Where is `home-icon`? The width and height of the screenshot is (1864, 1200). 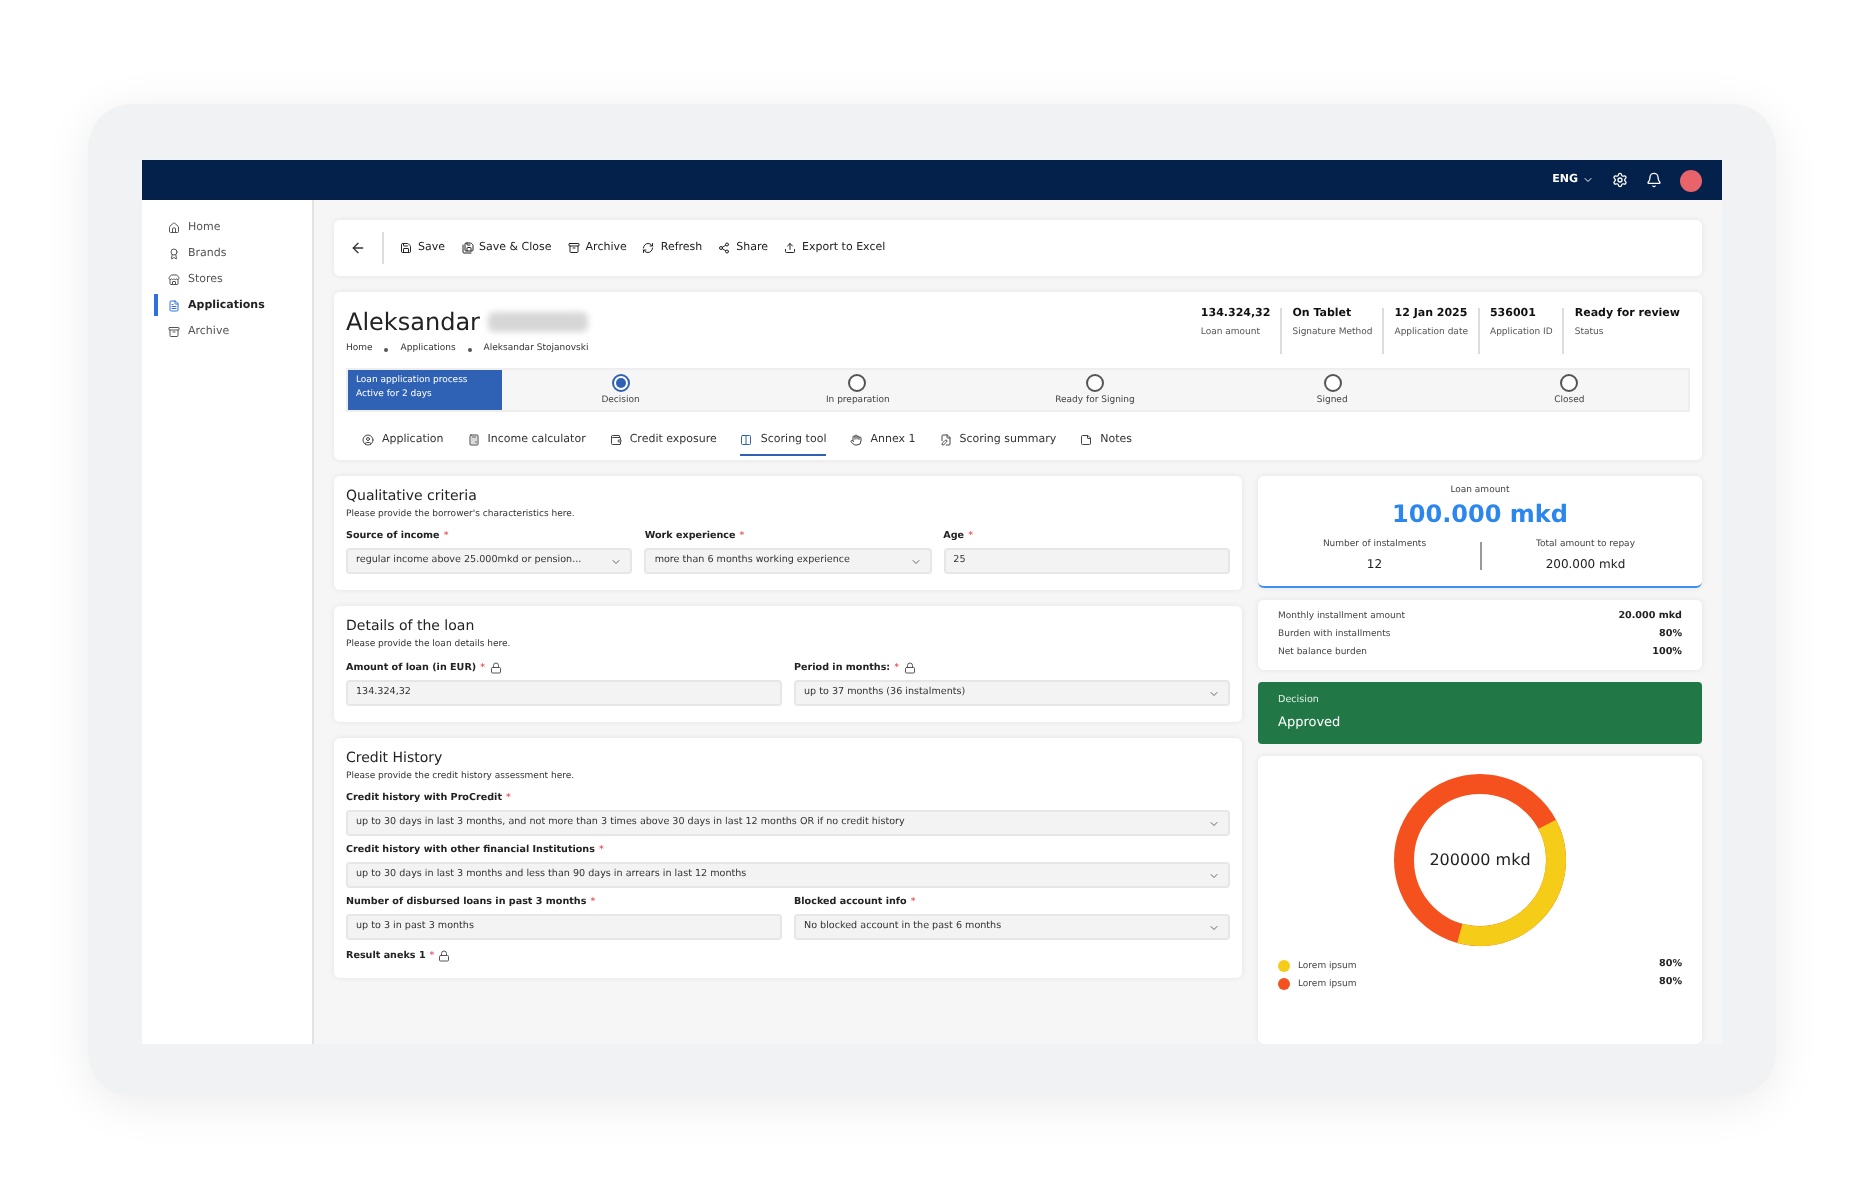 home-icon is located at coordinates (174, 227).